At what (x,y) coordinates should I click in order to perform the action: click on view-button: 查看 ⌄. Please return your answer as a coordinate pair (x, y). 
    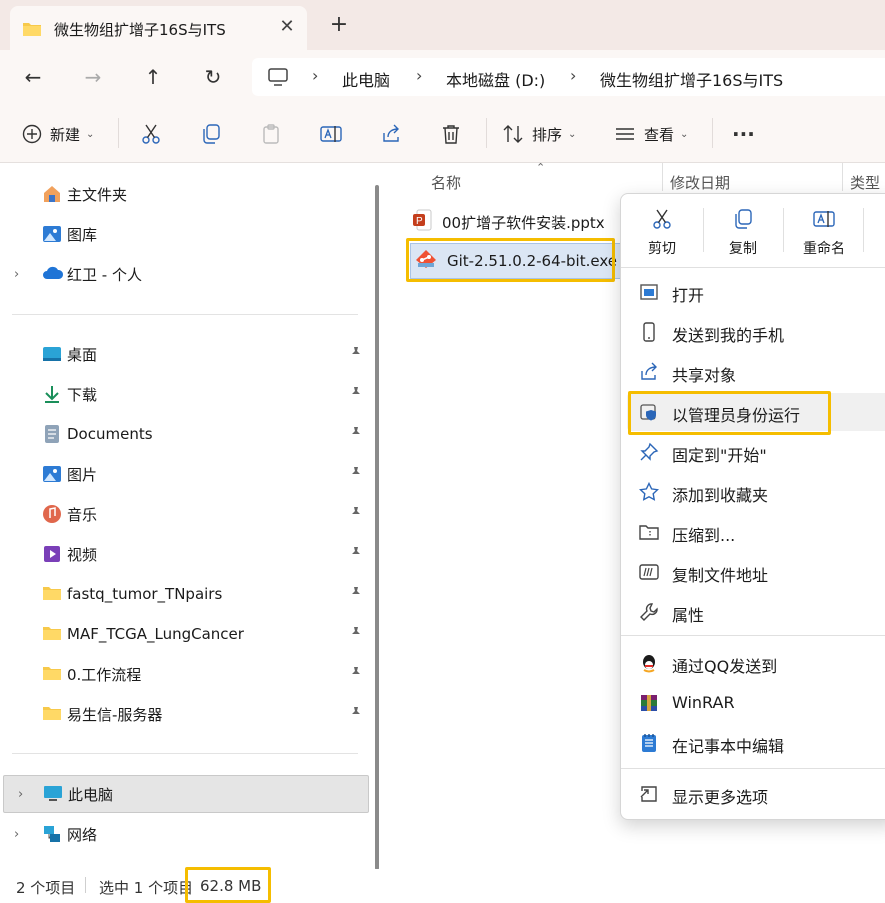
    Looking at the image, I should click on (651, 134).